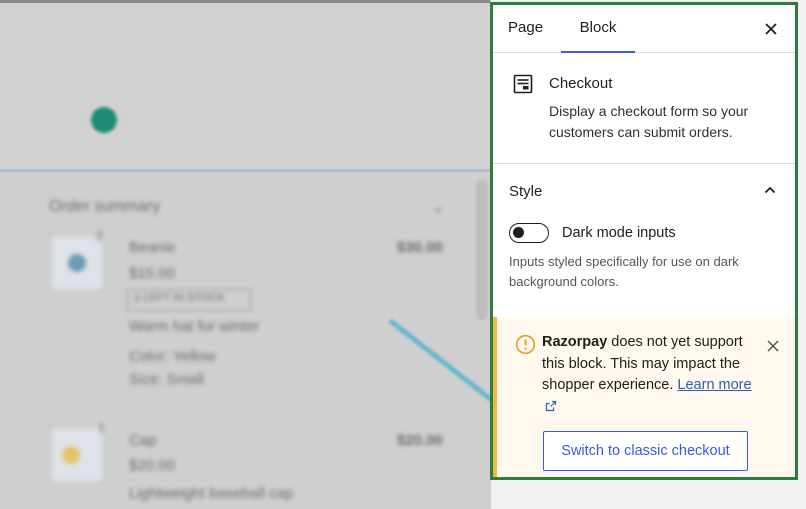  I want to click on item-total: $30.00, so click(420, 247).